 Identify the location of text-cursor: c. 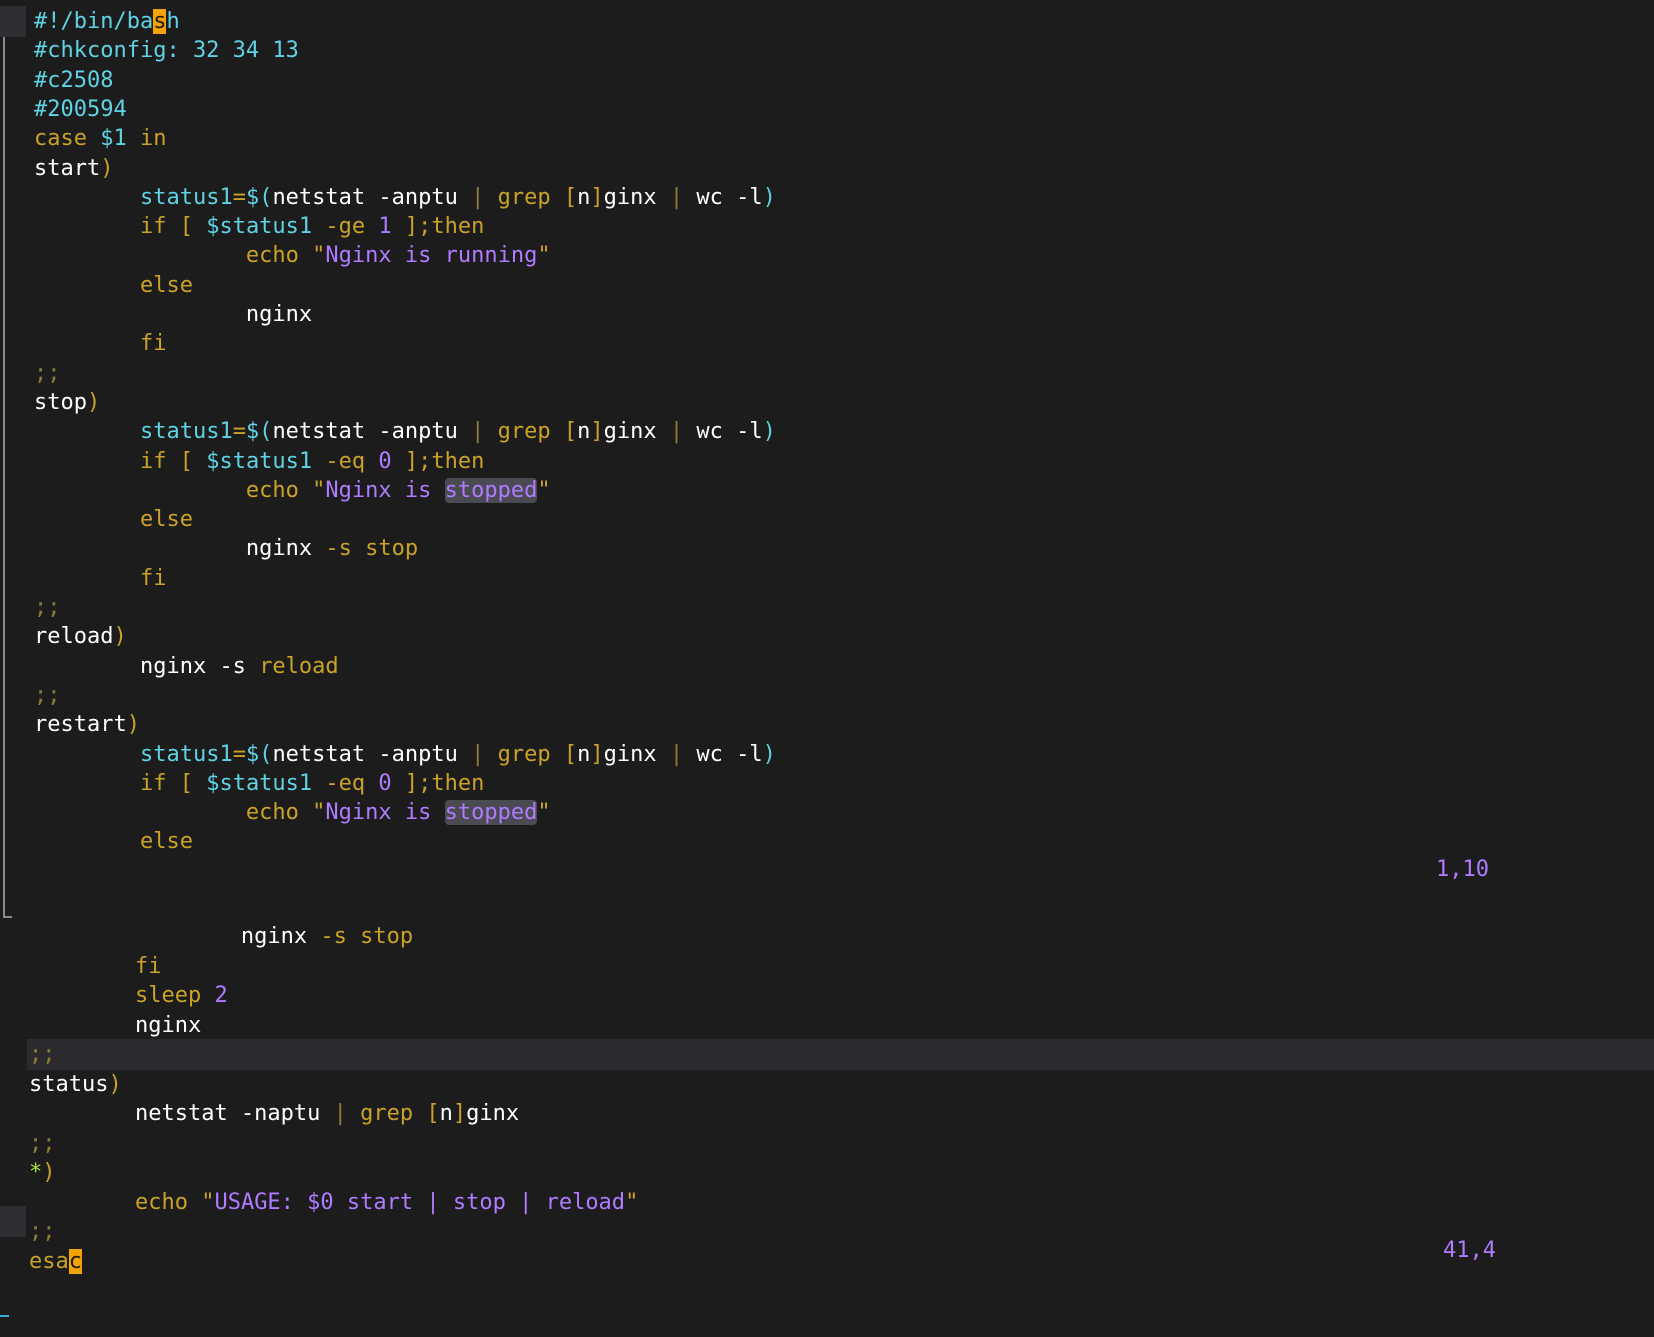
(75, 1261).